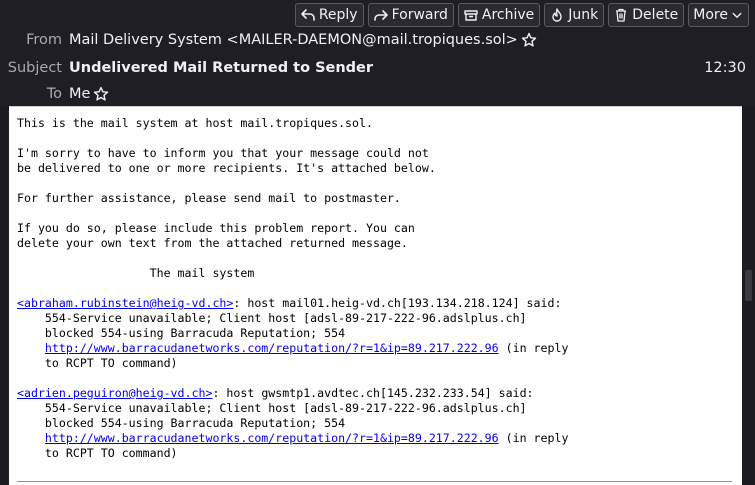 The height and width of the screenshot is (485, 755). I want to click on to-row: To Me, so click(54, 94).